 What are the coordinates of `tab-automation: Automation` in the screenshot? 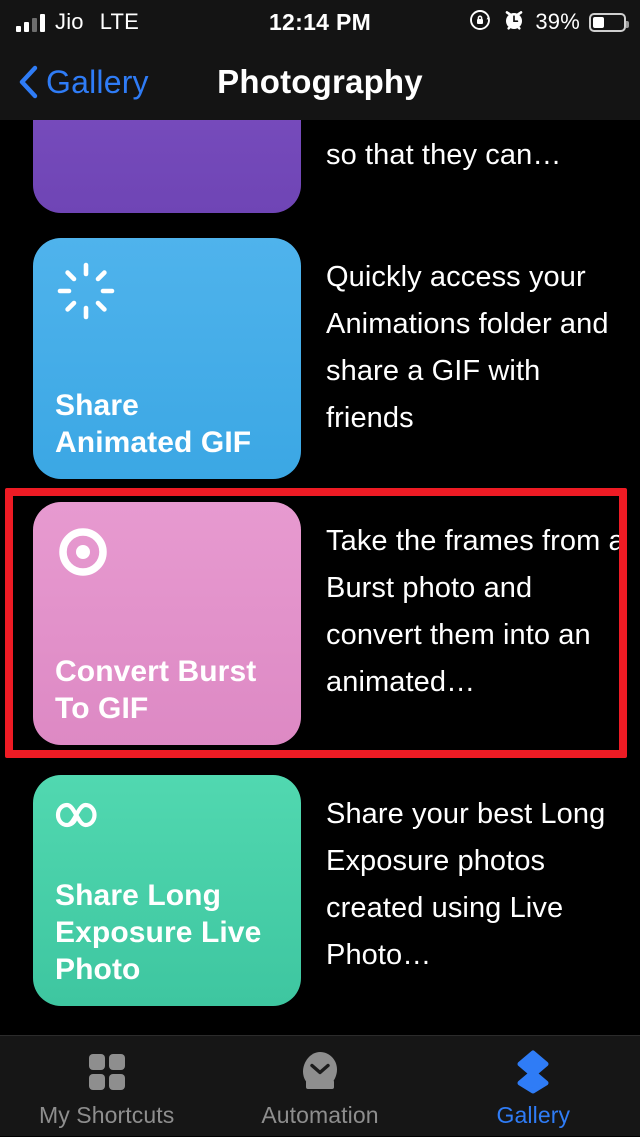 It's located at (319, 1086).